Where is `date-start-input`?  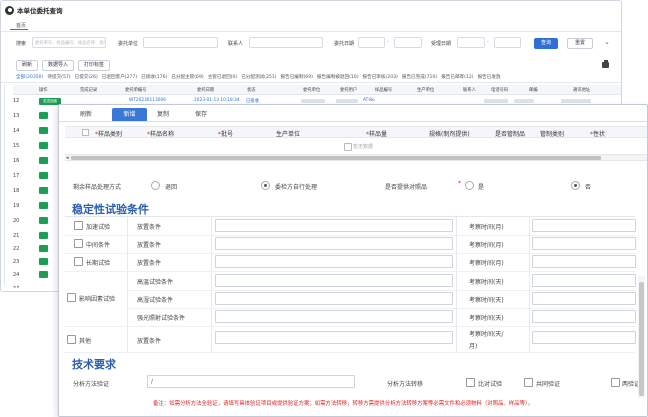 date-start-input is located at coordinates (371, 42).